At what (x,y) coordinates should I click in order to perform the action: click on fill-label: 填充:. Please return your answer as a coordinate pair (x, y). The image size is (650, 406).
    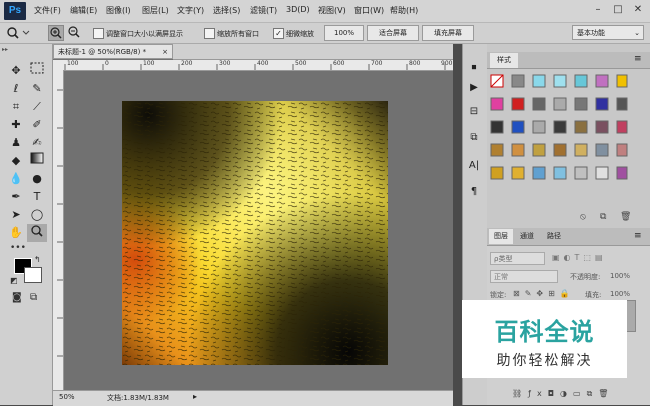
    Looking at the image, I should click on (593, 295).